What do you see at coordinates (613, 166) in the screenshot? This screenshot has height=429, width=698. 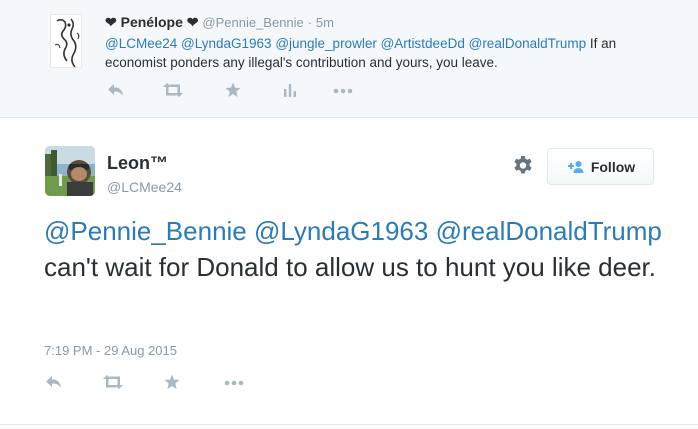 I see `follow-label: Follow` at bounding box center [613, 166].